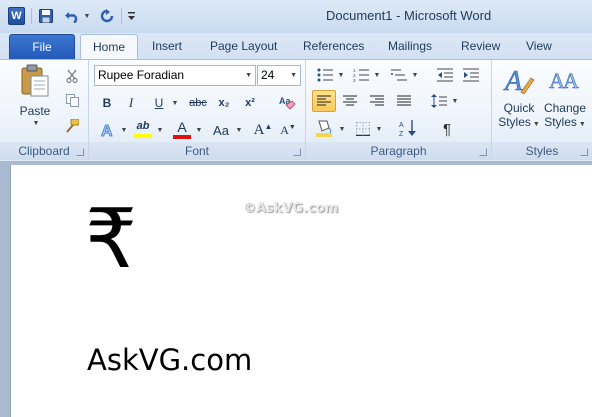 This screenshot has width=592, height=417. What do you see at coordinates (182, 129) in the screenshot?
I see `font-color-button: A` at bounding box center [182, 129].